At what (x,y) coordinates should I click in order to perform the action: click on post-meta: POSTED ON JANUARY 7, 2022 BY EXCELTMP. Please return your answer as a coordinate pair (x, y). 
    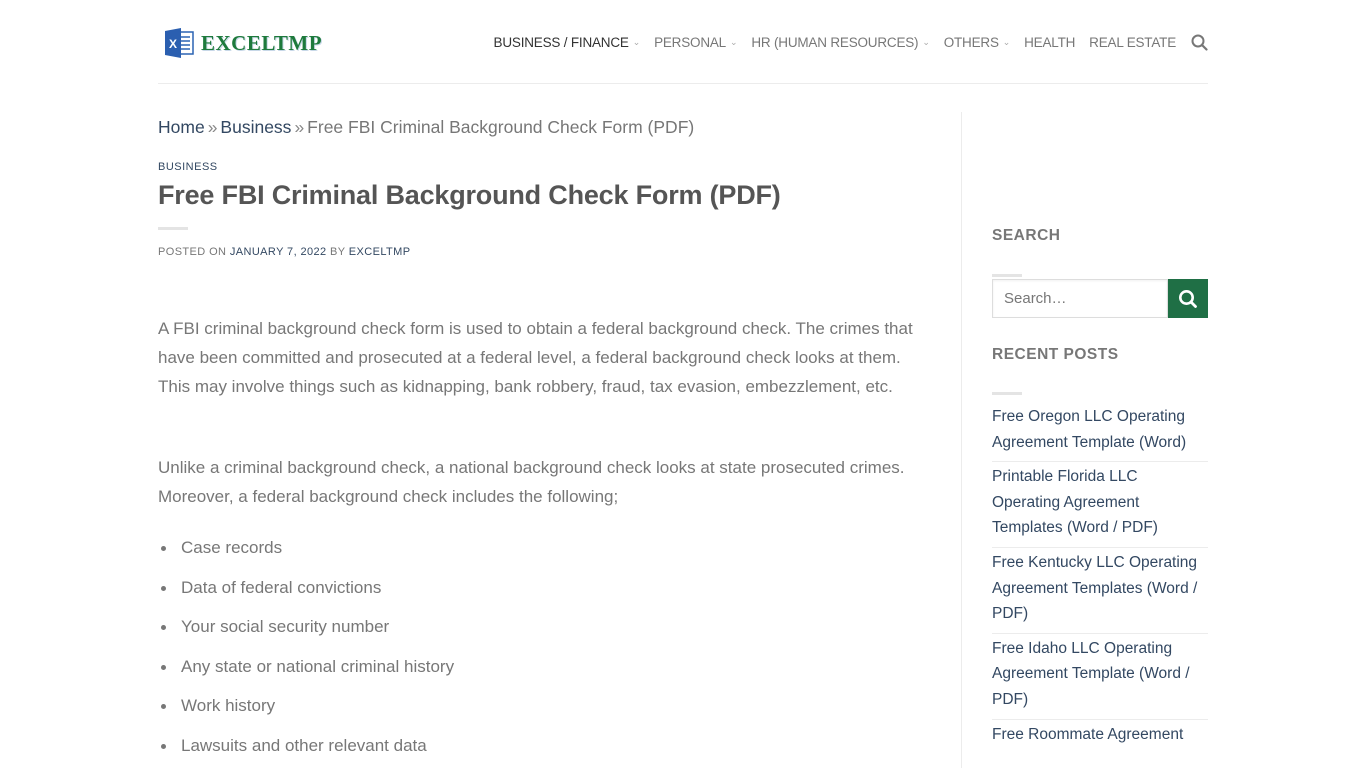
    Looking at the image, I should click on (544, 252).